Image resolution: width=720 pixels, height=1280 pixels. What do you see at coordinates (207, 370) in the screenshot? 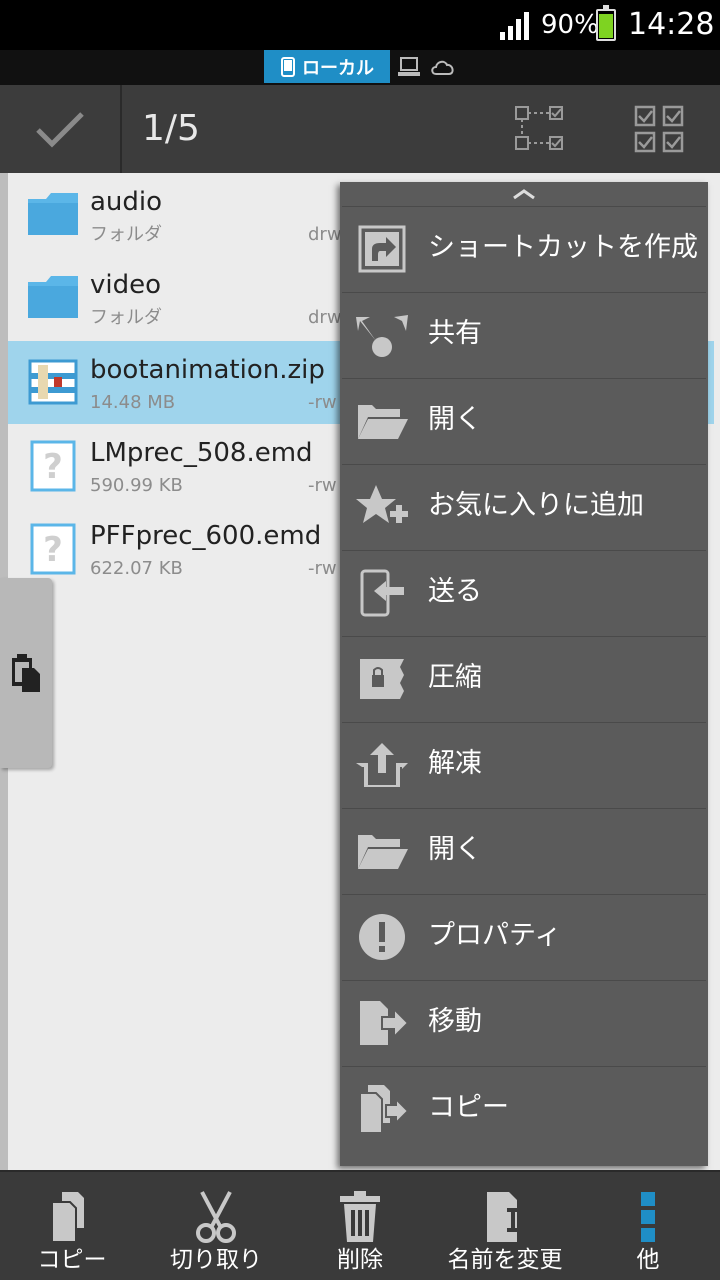
I see `file-name: bootanimation.zip` at bounding box center [207, 370].